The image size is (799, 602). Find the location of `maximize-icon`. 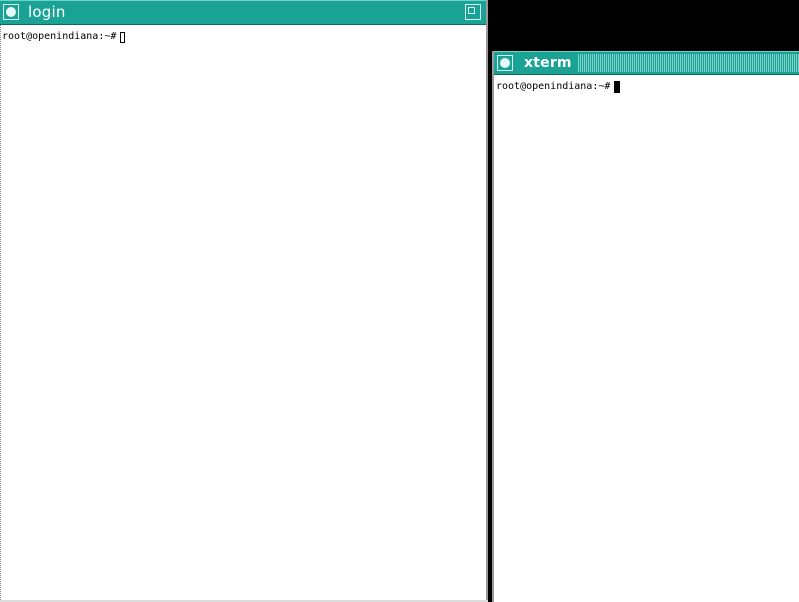

maximize-icon is located at coordinates (473, 12).